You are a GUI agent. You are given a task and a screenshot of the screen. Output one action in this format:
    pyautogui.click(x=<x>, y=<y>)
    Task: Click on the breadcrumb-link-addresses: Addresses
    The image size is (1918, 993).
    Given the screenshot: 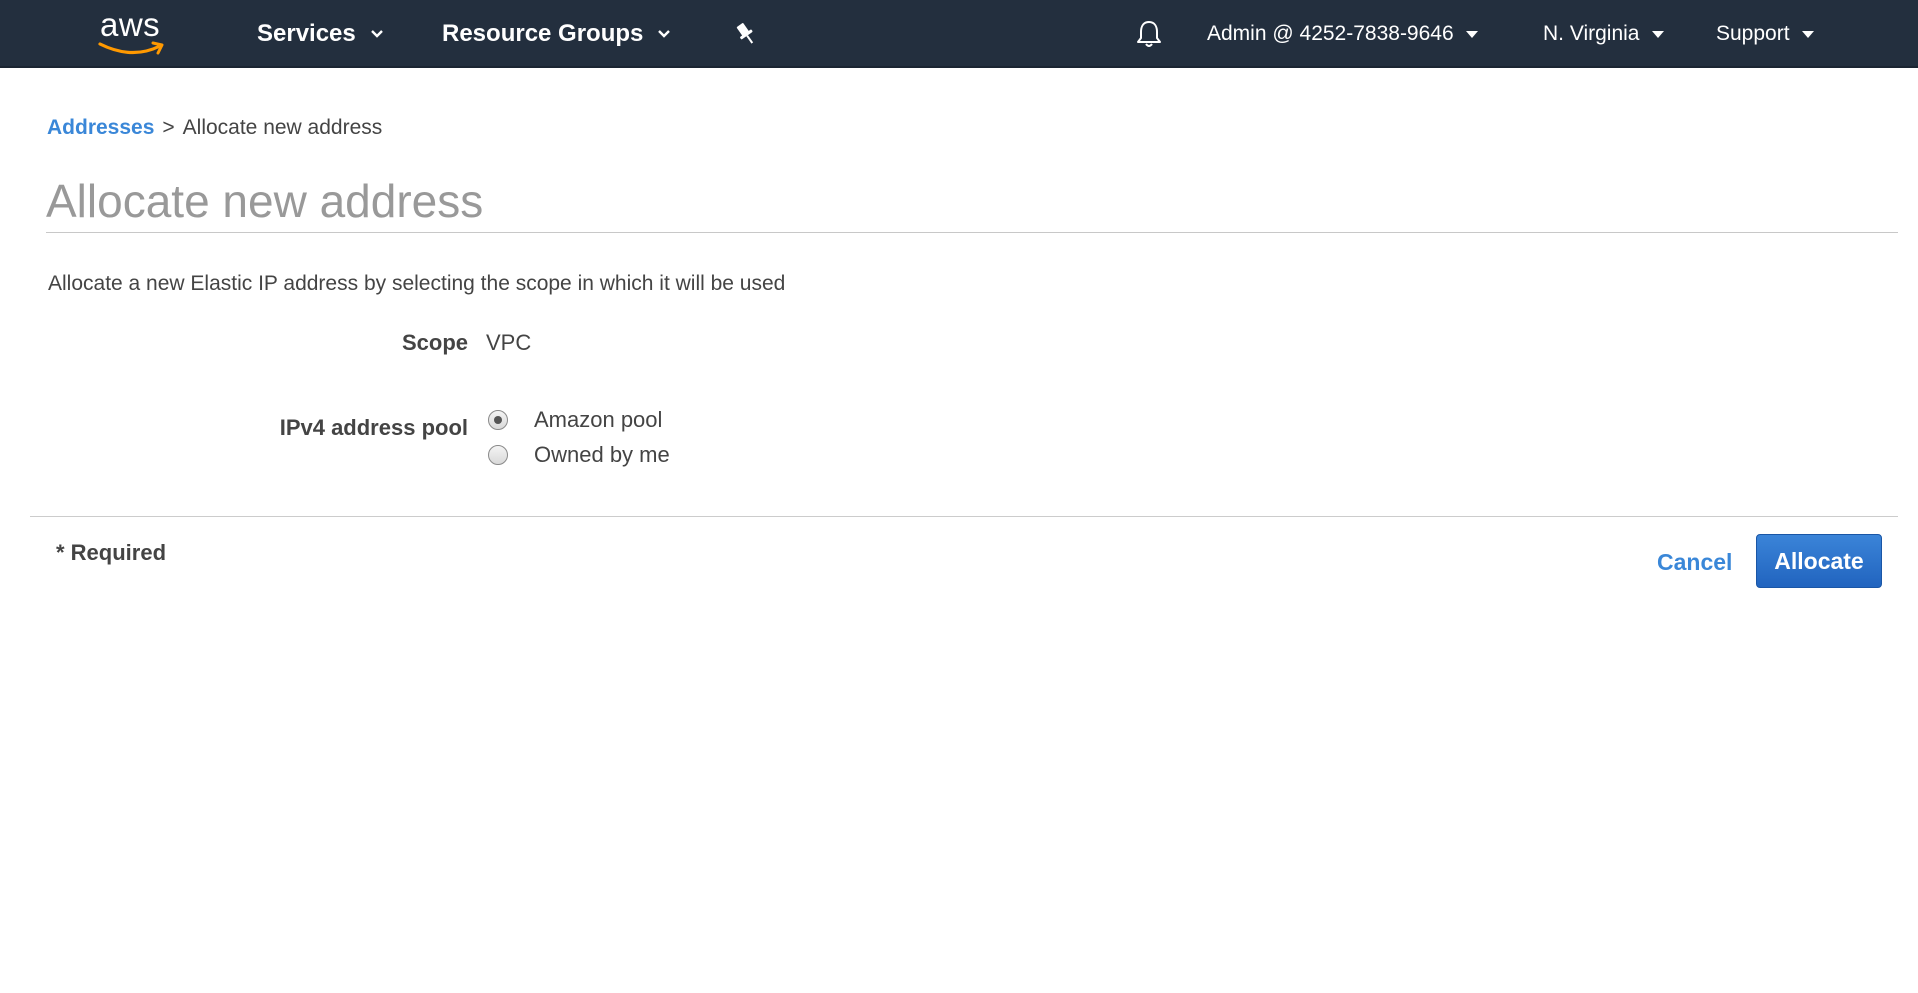 What is the action you would take?
    pyautogui.click(x=100, y=127)
    